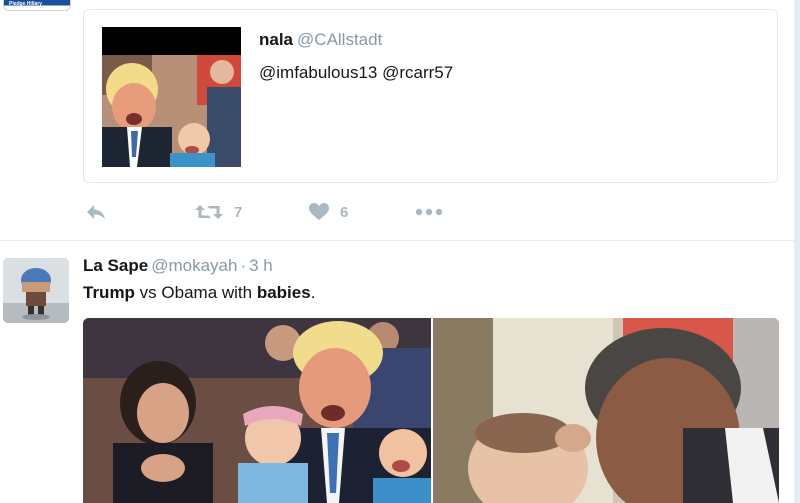 The width and height of the screenshot is (800, 503). What do you see at coordinates (115, 265) in the screenshot?
I see `tweet-author-name: La Sape` at bounding box center [115, 265].